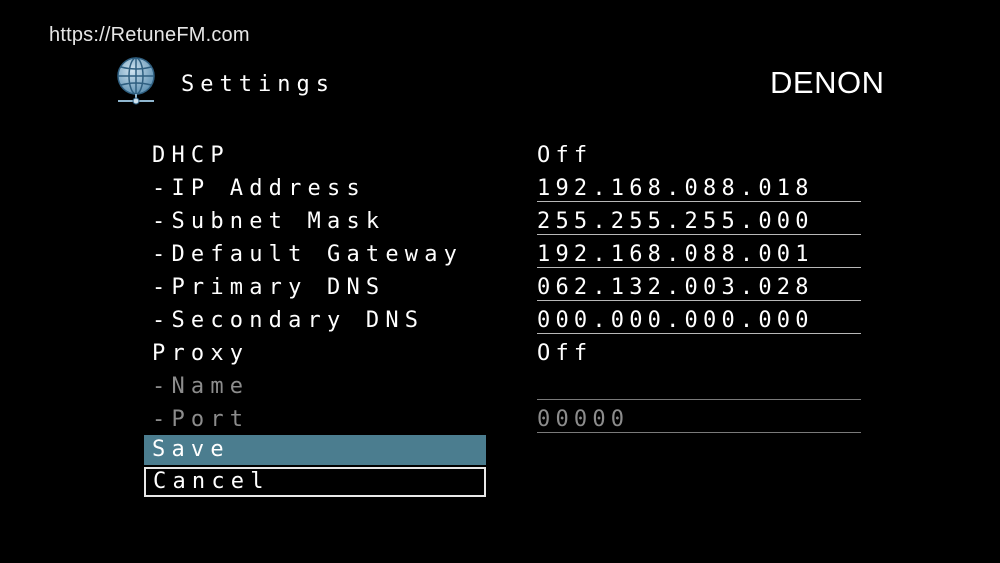  What do you see at coordinates (675, 320) in the screenshot?
I see `setting-value: 000.000.000.000` at bounding box center [675, 320].